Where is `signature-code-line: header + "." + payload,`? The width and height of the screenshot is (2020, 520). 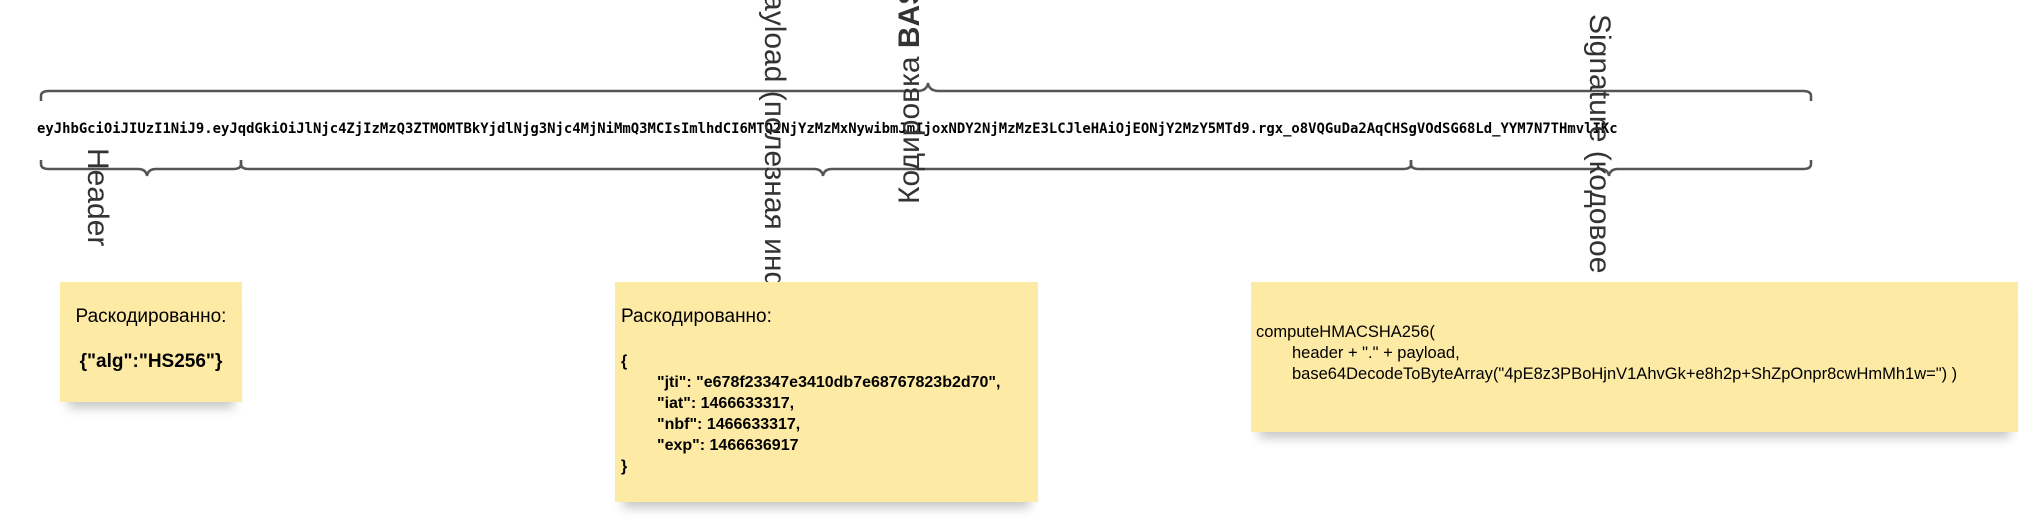 signature-code-line: header + "." + payload, is located at coordinates (1376, 353).